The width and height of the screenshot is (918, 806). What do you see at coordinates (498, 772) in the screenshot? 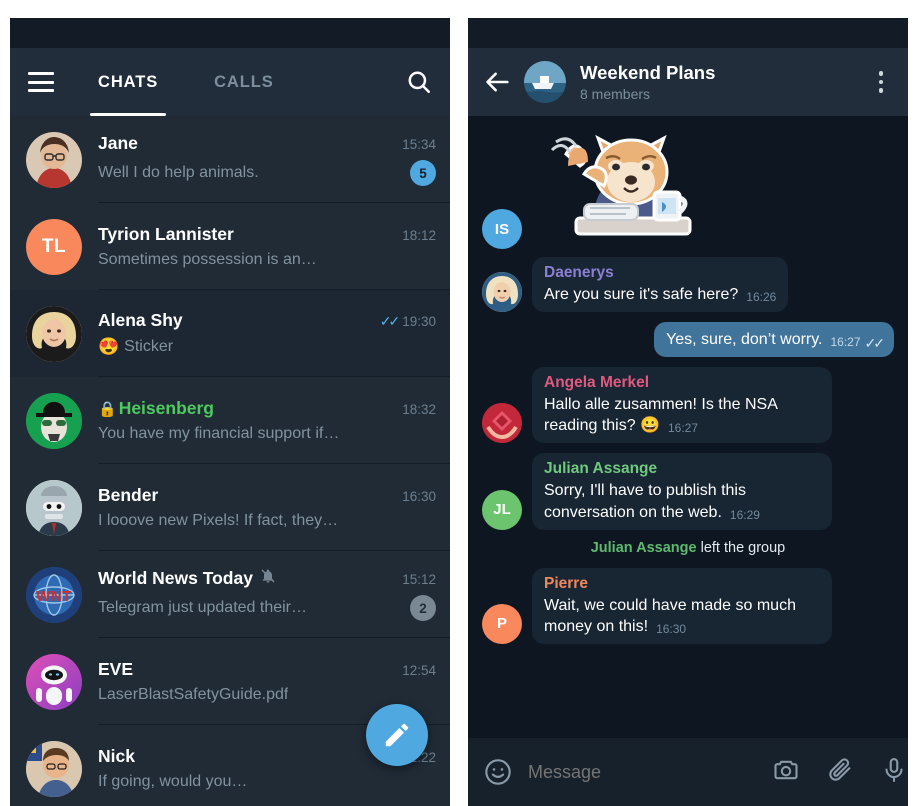
I see `smiley-face-icon` at bounding box center [498, 772].